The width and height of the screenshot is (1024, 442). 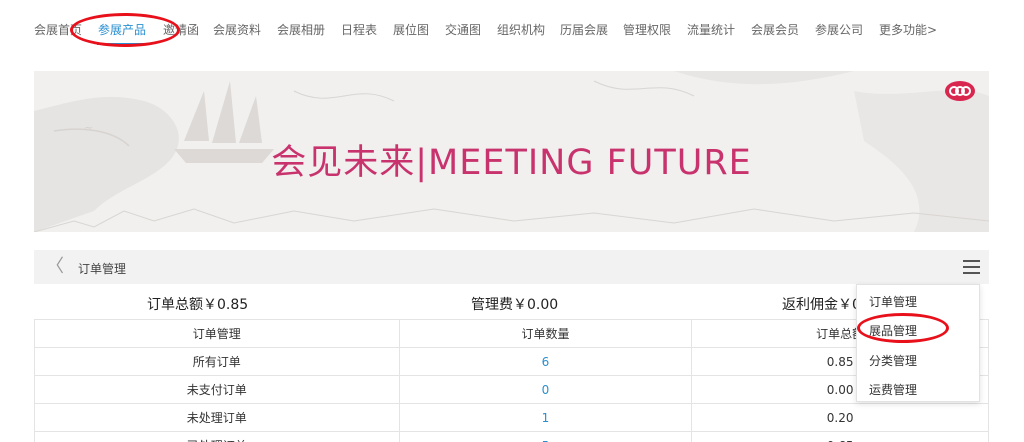 I want to click on order-count-link: 0, so click(x=546, y=390).